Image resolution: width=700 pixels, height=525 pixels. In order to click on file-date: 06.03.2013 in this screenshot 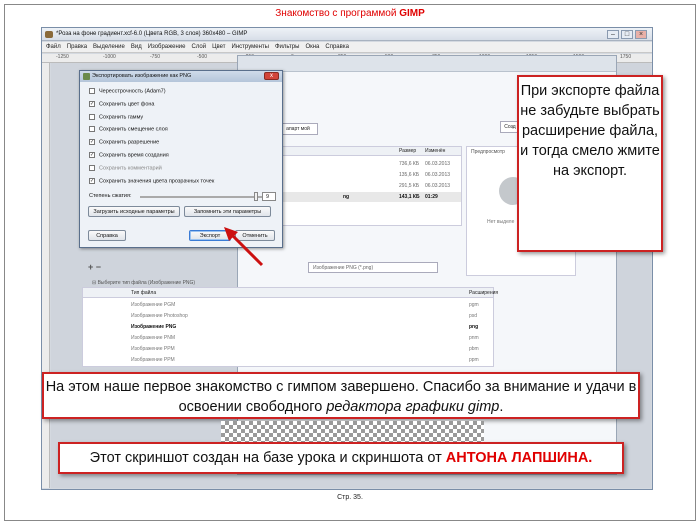, I will do `click(438, 186)`.